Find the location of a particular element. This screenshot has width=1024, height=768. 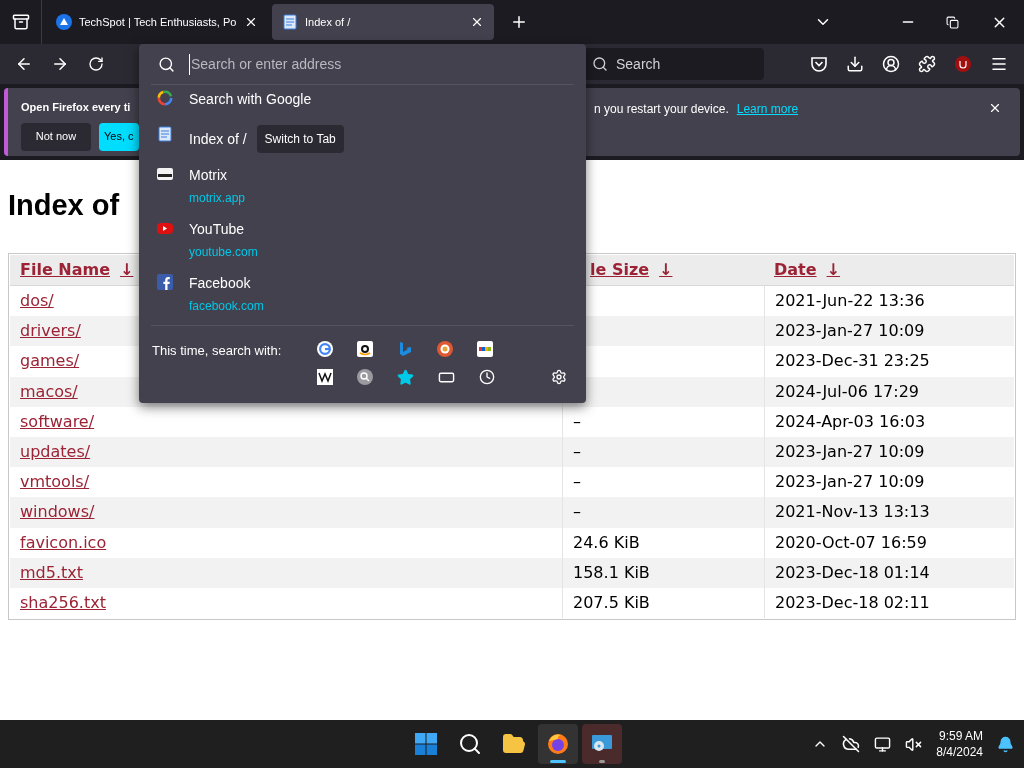

suggestion-row: Facebook facebook.com is located at coordinates (362, 296).